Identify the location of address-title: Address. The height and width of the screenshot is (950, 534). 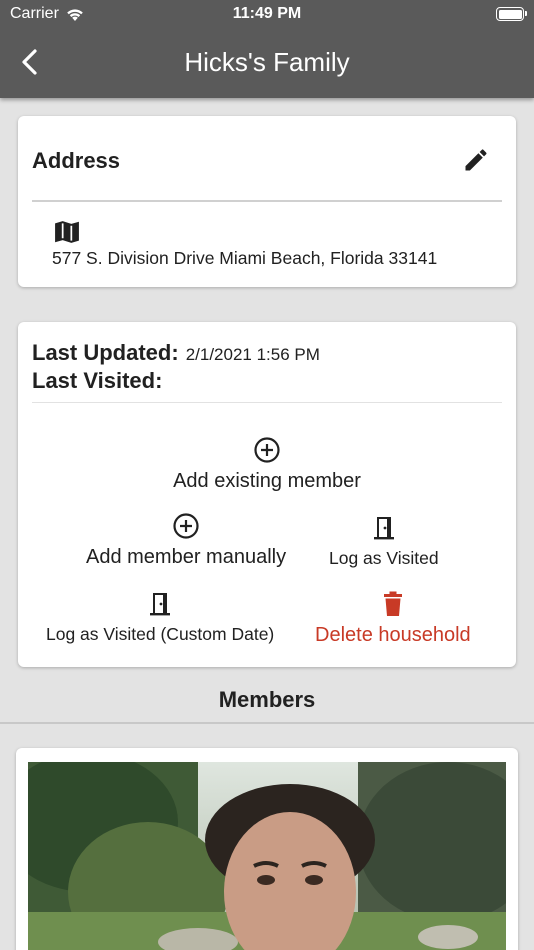
(76, 160).